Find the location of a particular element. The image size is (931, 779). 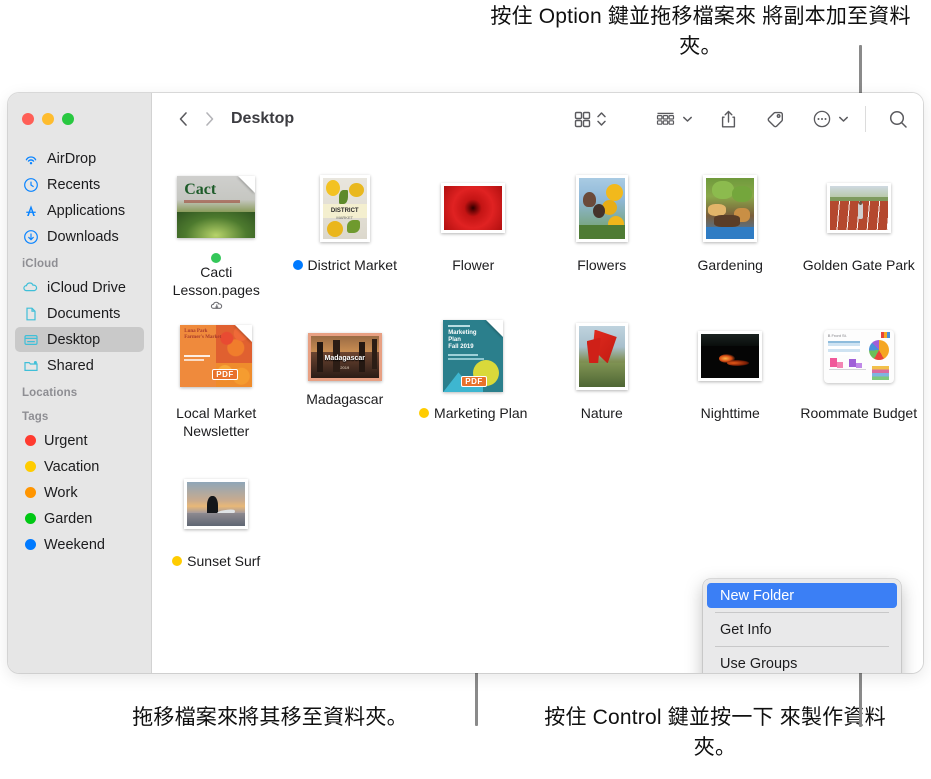

file-item: Cact Cacti Lesson.pages is located at coordinates (216, 237).